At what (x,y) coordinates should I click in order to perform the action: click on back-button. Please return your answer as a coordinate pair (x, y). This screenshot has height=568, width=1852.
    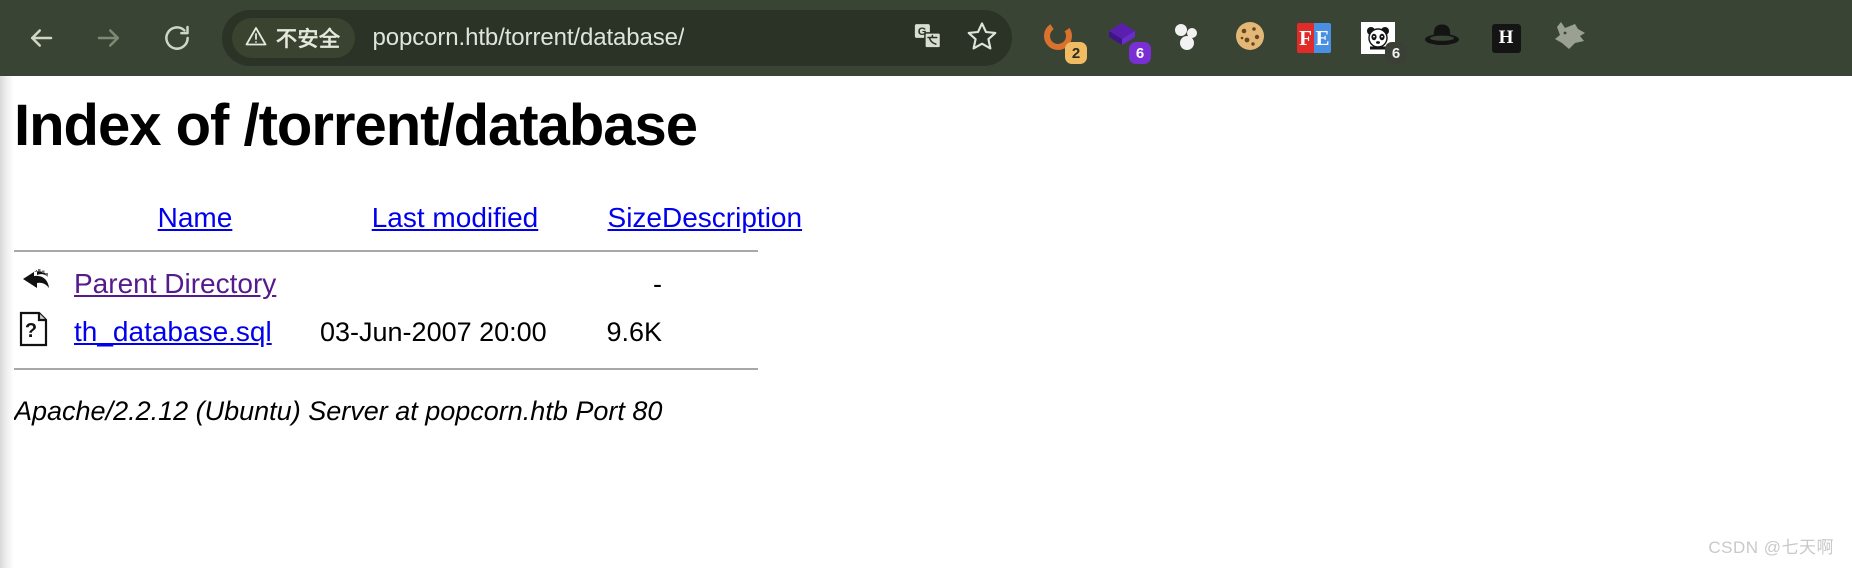
    Looking at the image, I should click on (41, 38).